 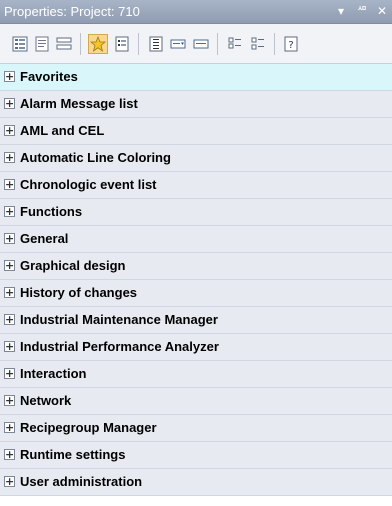 I want to click on property-category-row: + User administration, so click(x=196, y=482).